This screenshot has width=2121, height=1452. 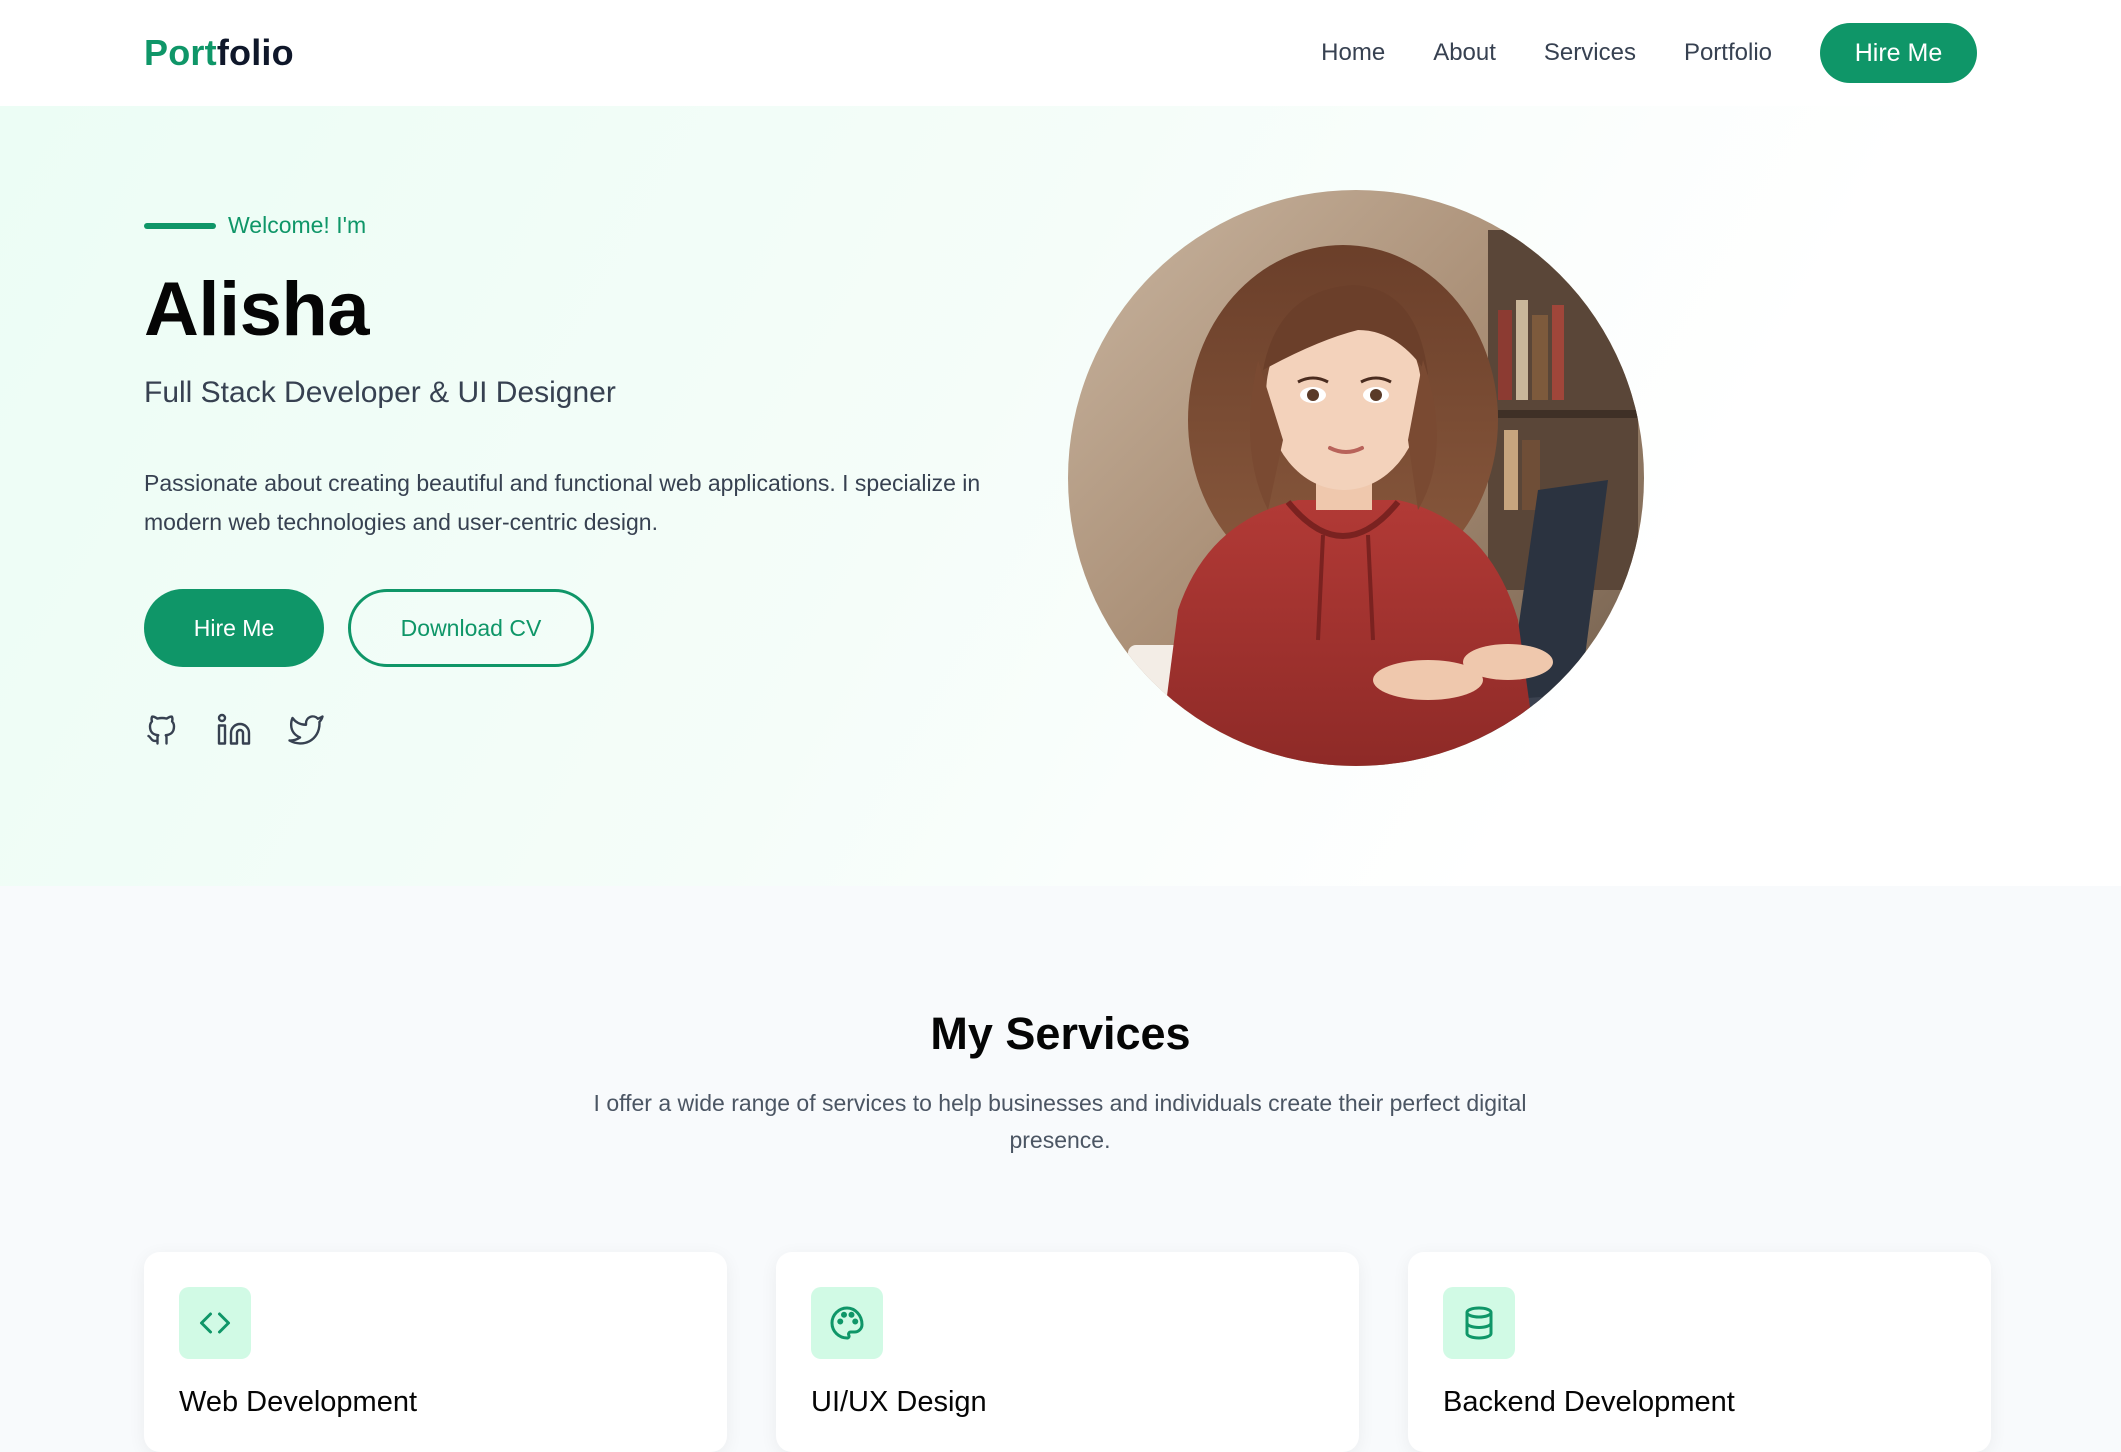 What do you see at coordinates (1728, 53) in the screenshot?
I see `nav-link-portfolio: Portfolio` at bounding box center [1728, 53].